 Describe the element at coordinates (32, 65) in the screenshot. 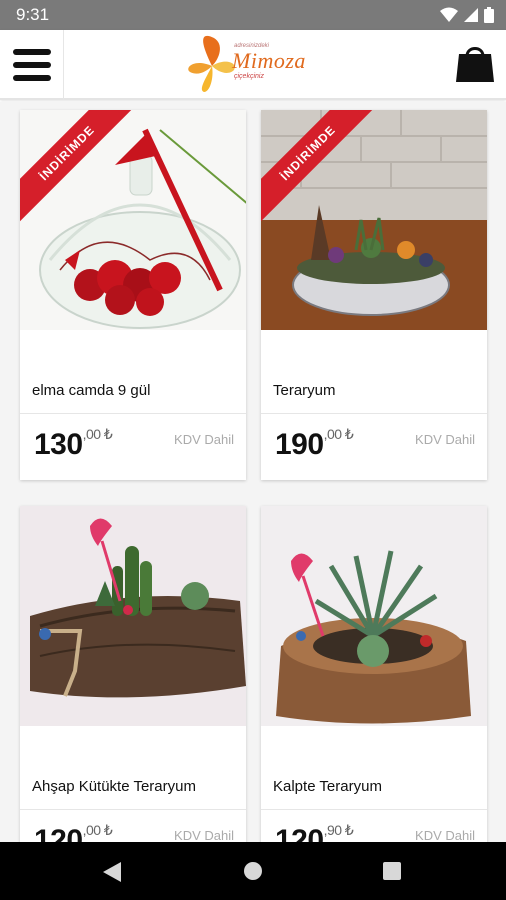

I see `menu-button` at that location.